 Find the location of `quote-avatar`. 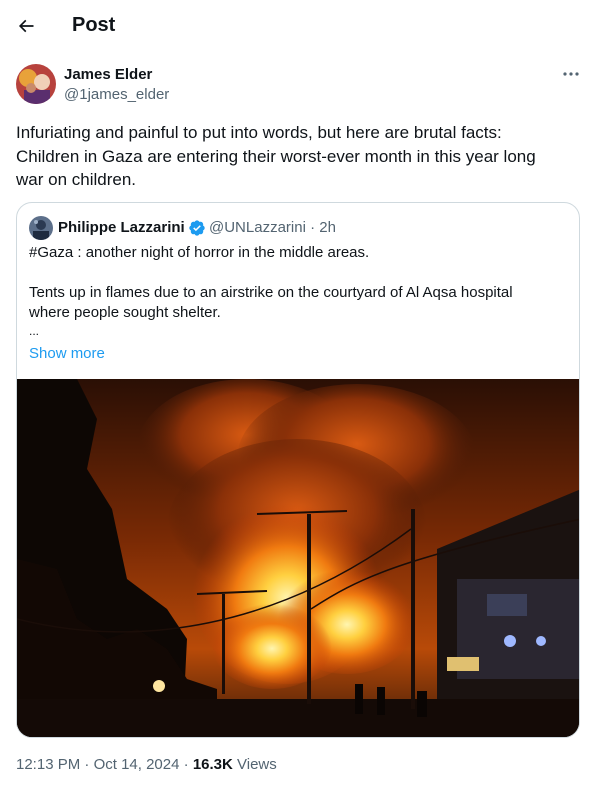

quote-avatar is located at coordinates (41, 228).